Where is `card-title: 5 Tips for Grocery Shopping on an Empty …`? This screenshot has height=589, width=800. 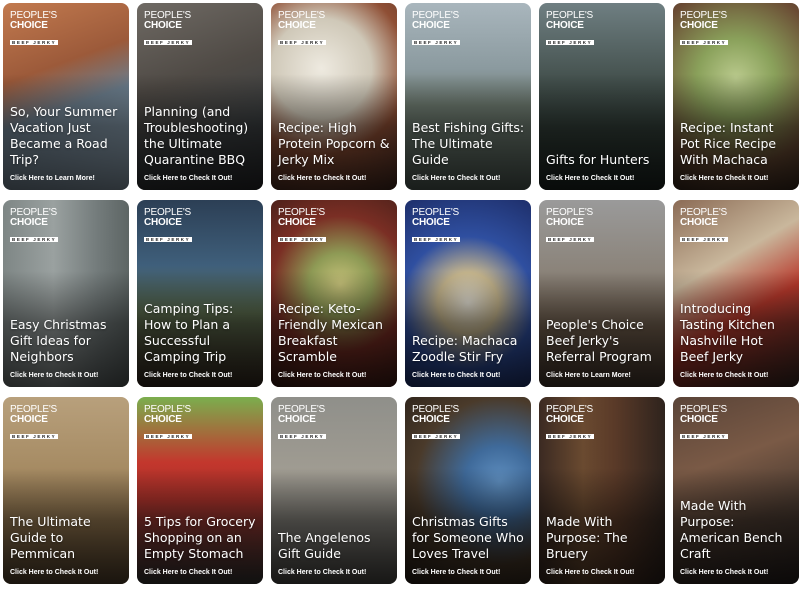
card-title: 5 Tips for Grocery Shopping on an Empty … is located at coordinates (200, 538).